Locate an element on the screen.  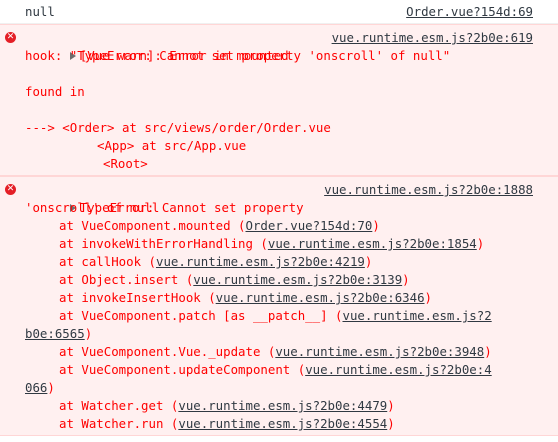
stack-frame-source-link: vue.runtime.esm.js?2b0e:4554 is located at coordinates (282, 423).